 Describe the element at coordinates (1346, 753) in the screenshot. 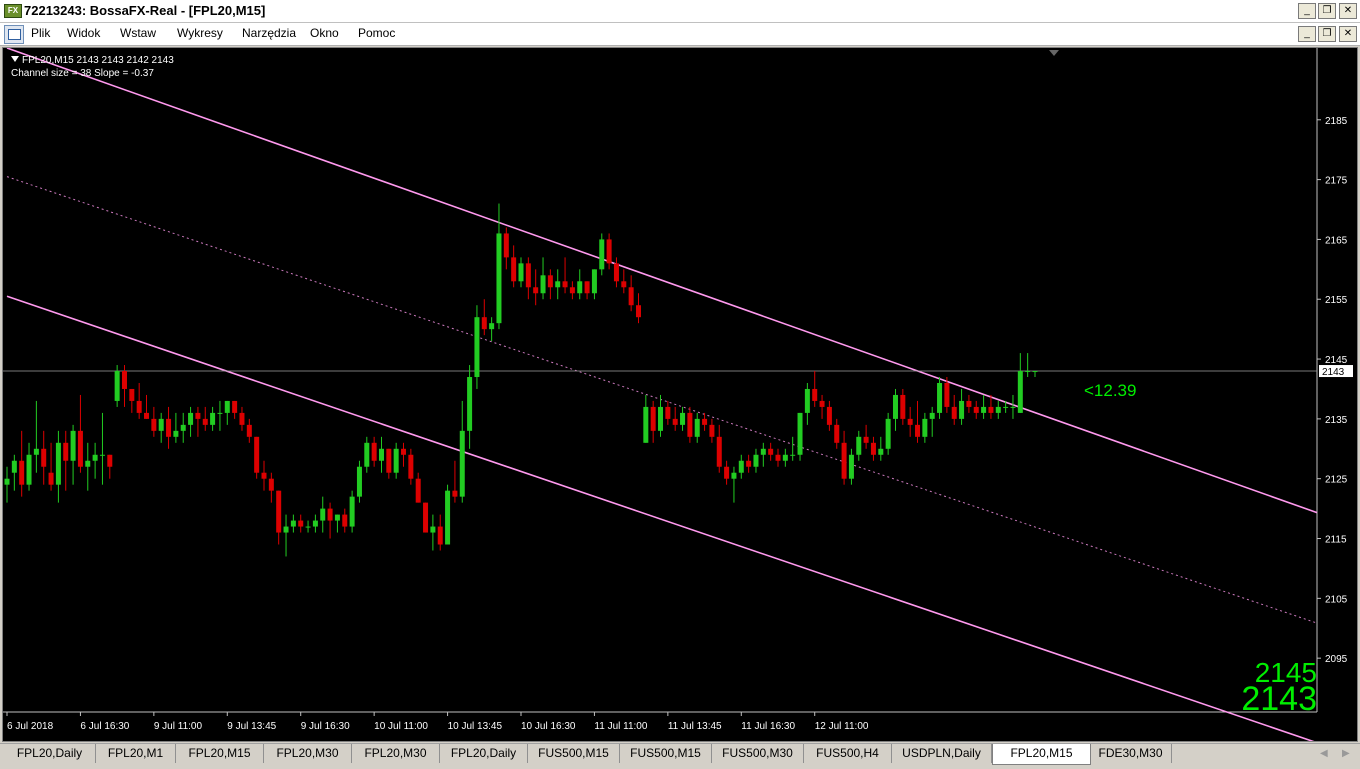

I see `tab-scroll-right-icon: ▶` at that location.